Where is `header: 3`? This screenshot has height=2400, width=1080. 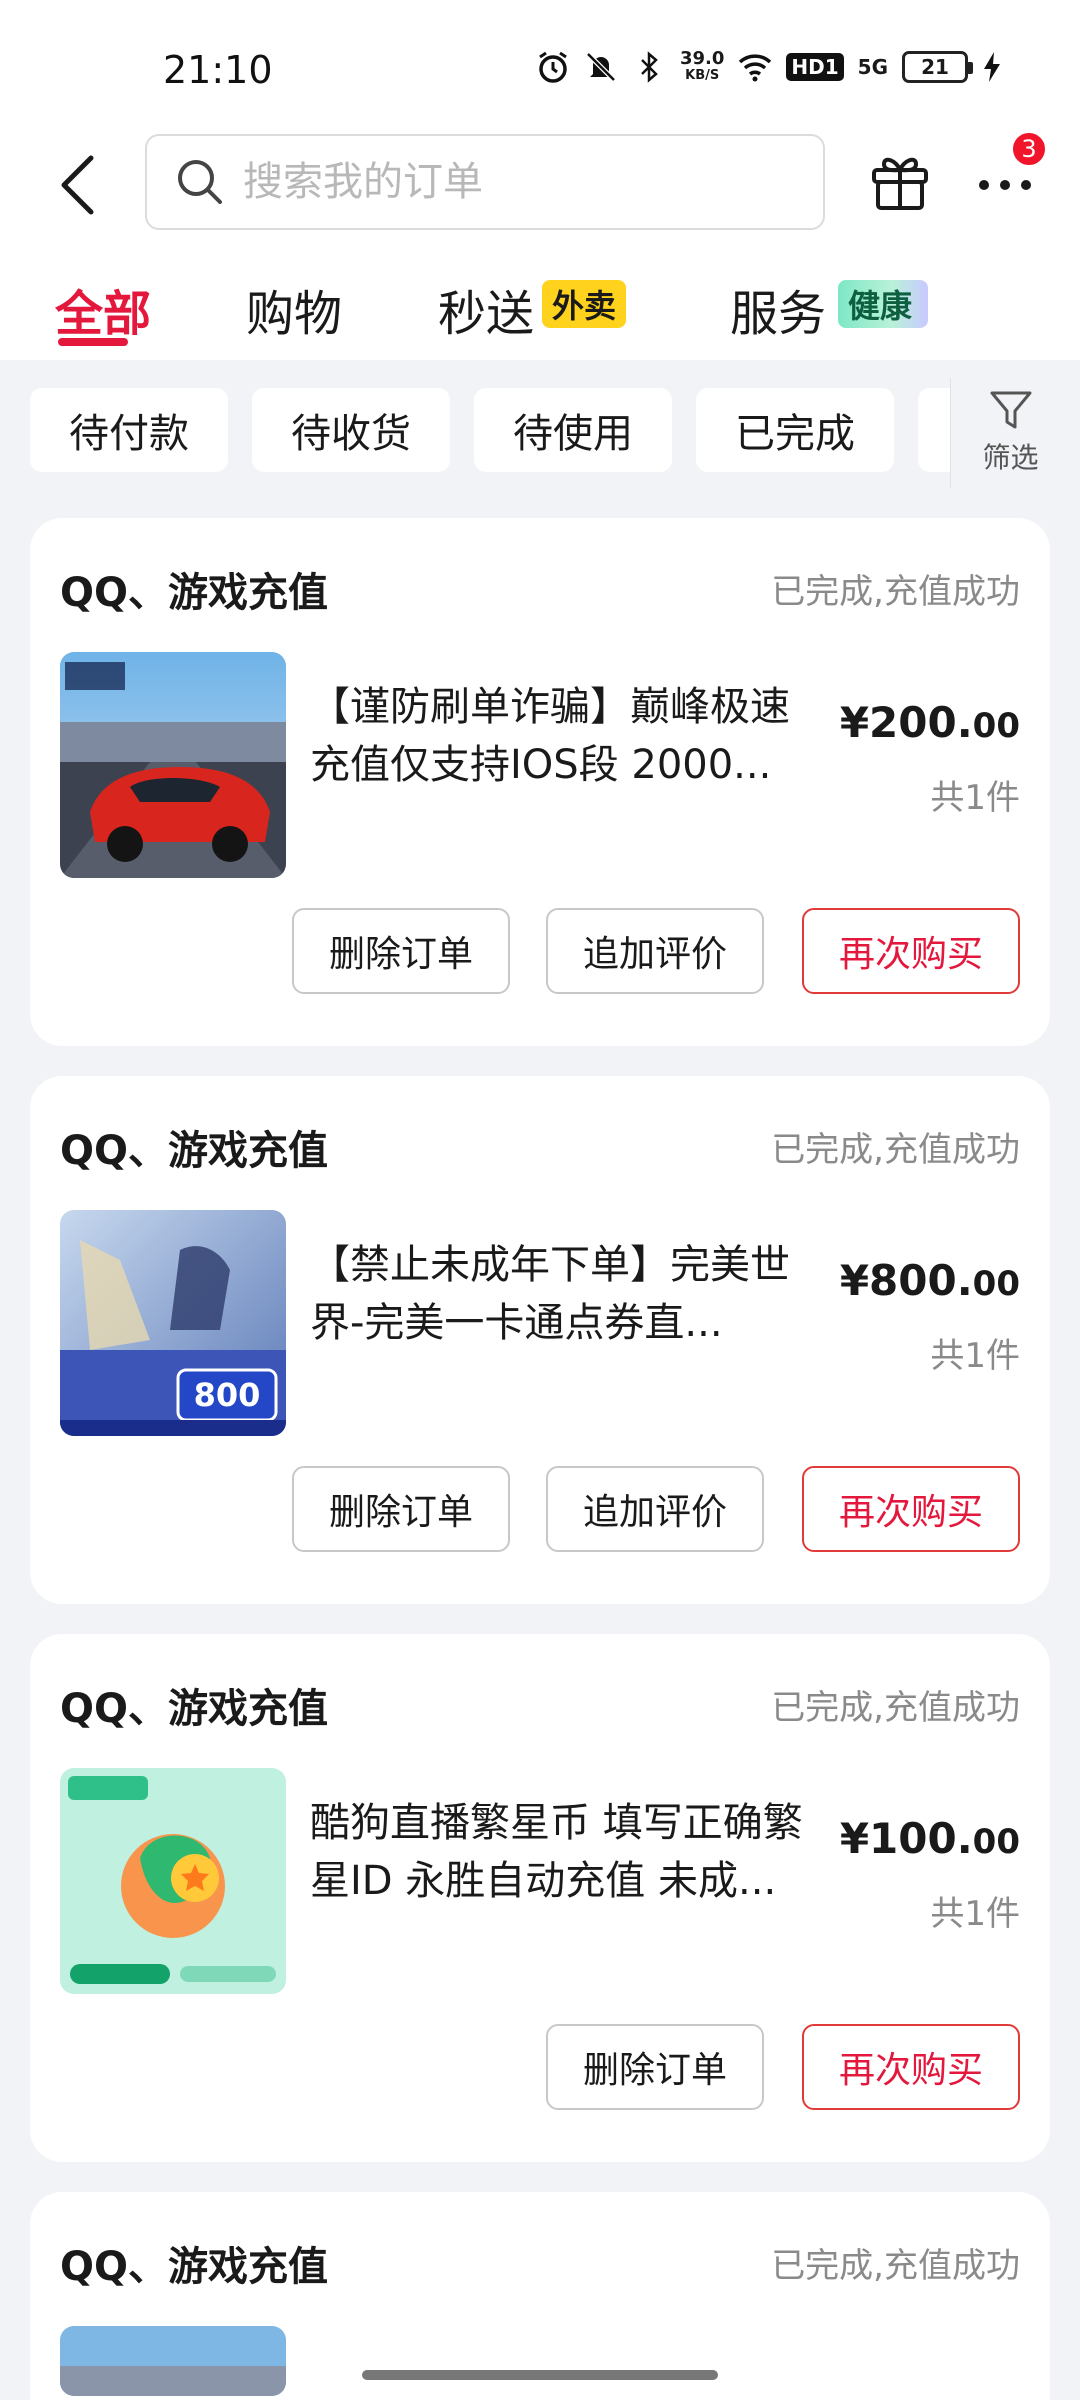
header: 3 is located at coordinates (540, 190).